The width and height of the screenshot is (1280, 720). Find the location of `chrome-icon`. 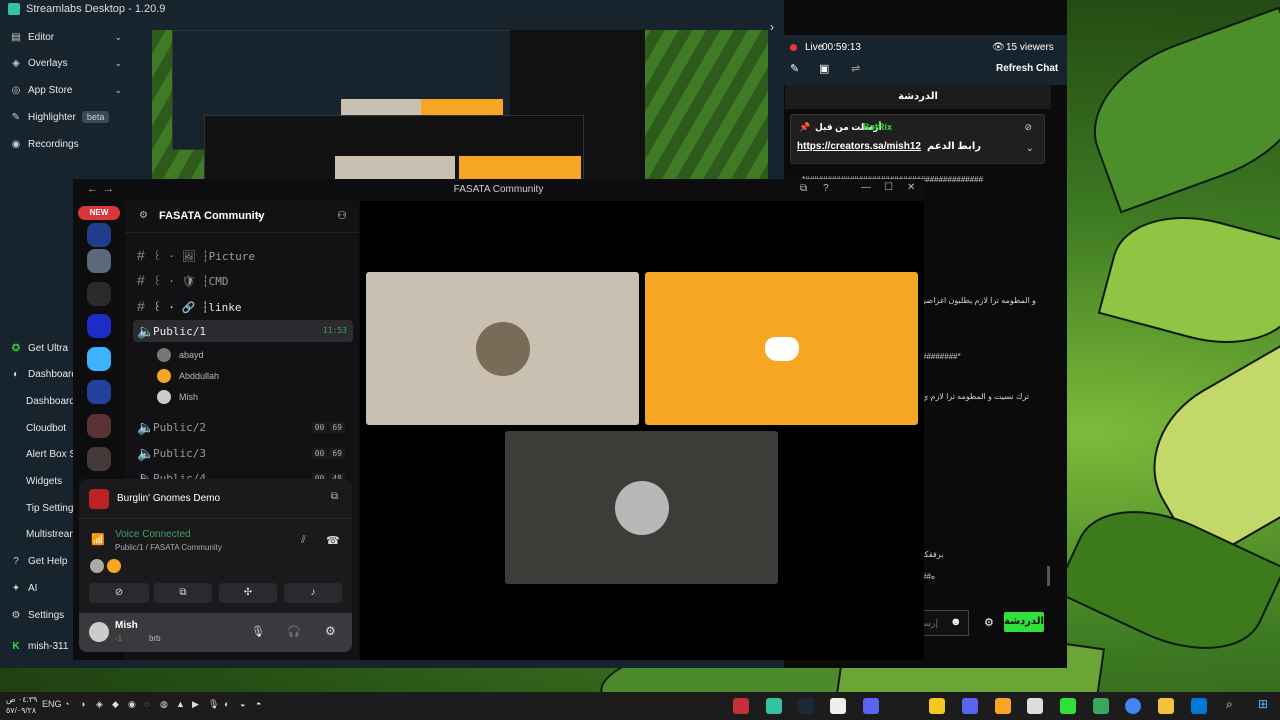

chrome-icon is located at coordinates (1133, 706).